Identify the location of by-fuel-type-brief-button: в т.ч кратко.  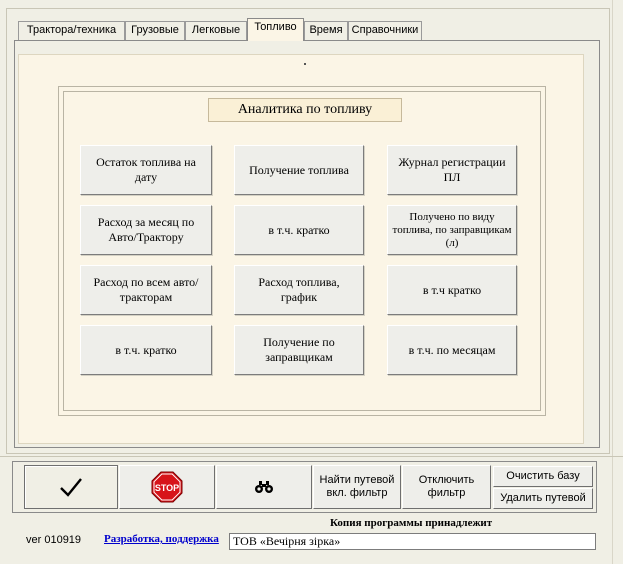
(452, 290).